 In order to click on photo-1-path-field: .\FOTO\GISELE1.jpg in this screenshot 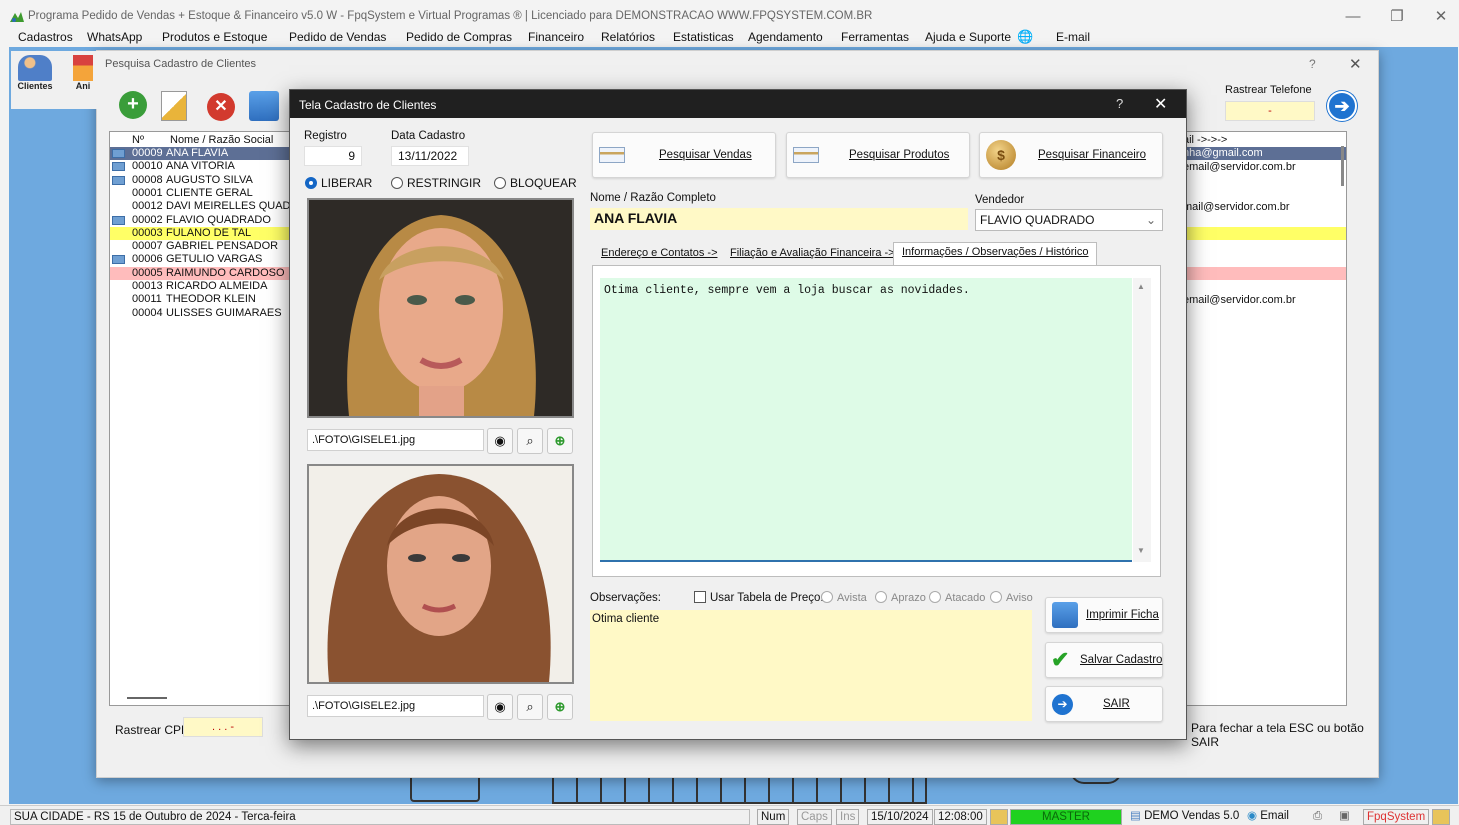, I will do `click(395, 440)`.